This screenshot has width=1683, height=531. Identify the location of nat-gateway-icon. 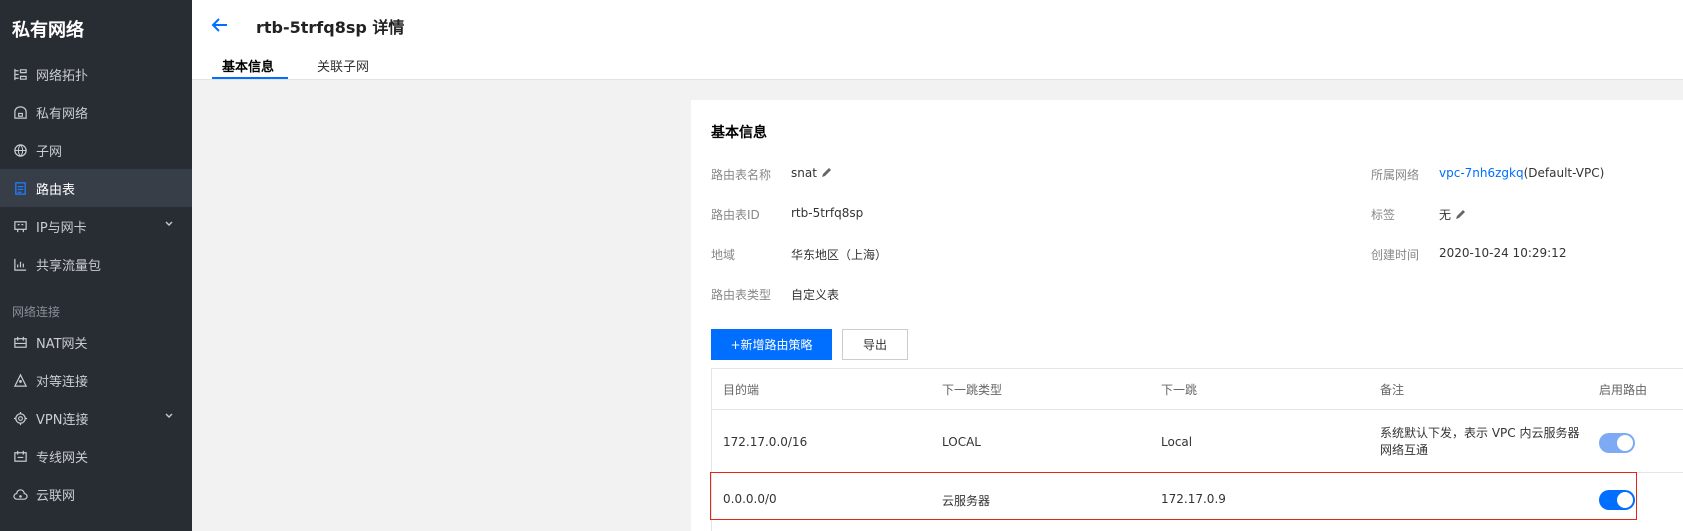
(20, 342).